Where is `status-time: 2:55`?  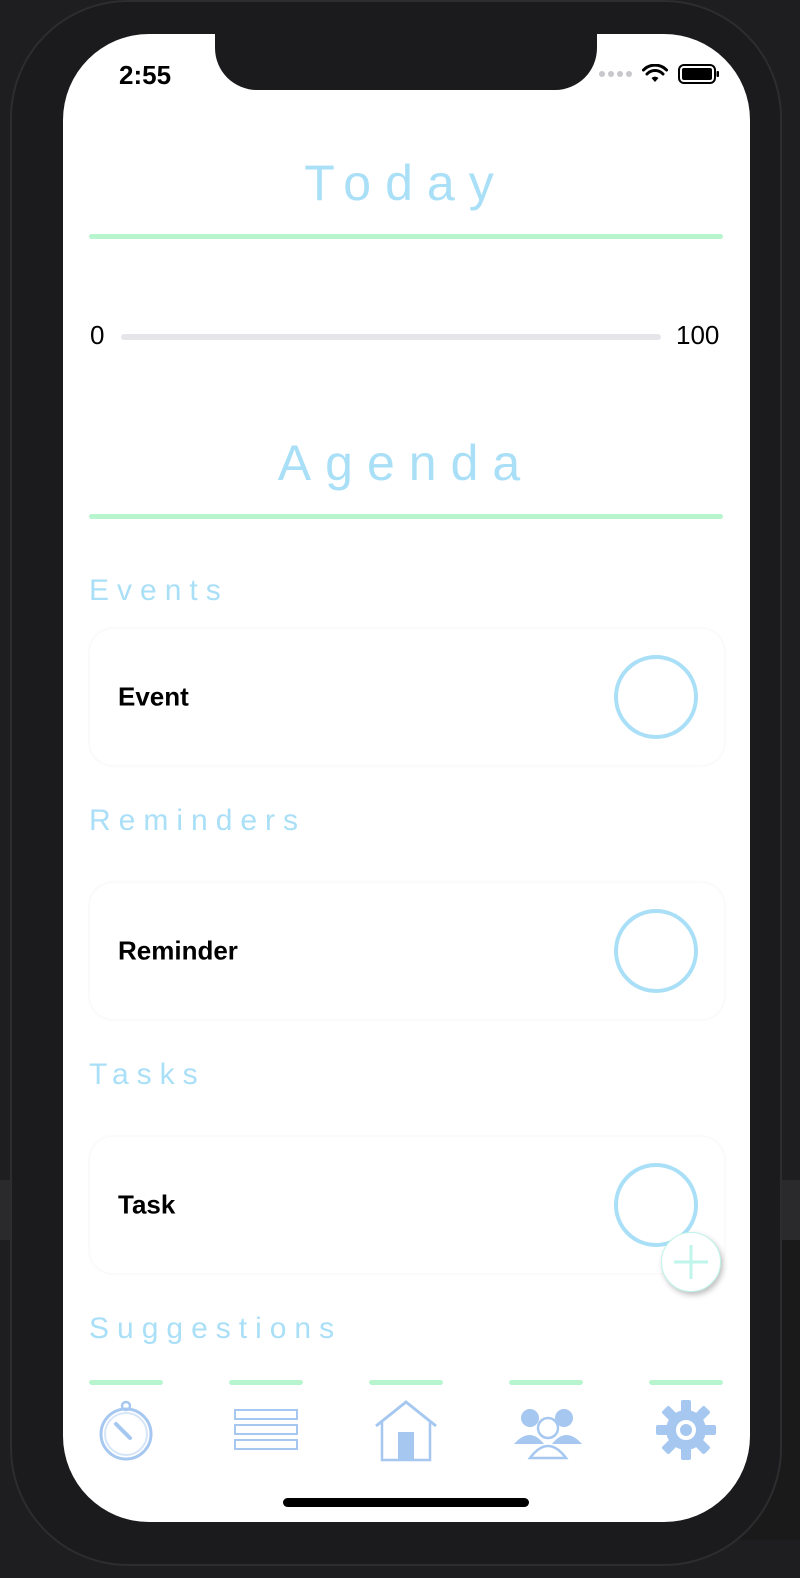 status-time: 2:55 is located at coordinates (145, 75).